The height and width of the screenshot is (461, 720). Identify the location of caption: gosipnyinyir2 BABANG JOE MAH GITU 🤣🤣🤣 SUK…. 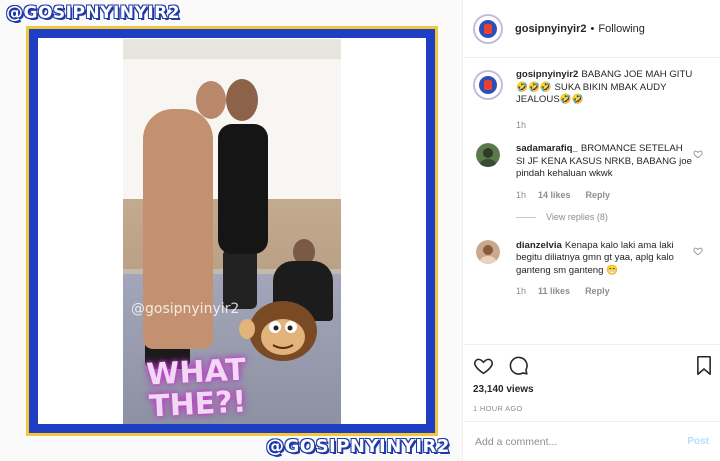
(596, 100).